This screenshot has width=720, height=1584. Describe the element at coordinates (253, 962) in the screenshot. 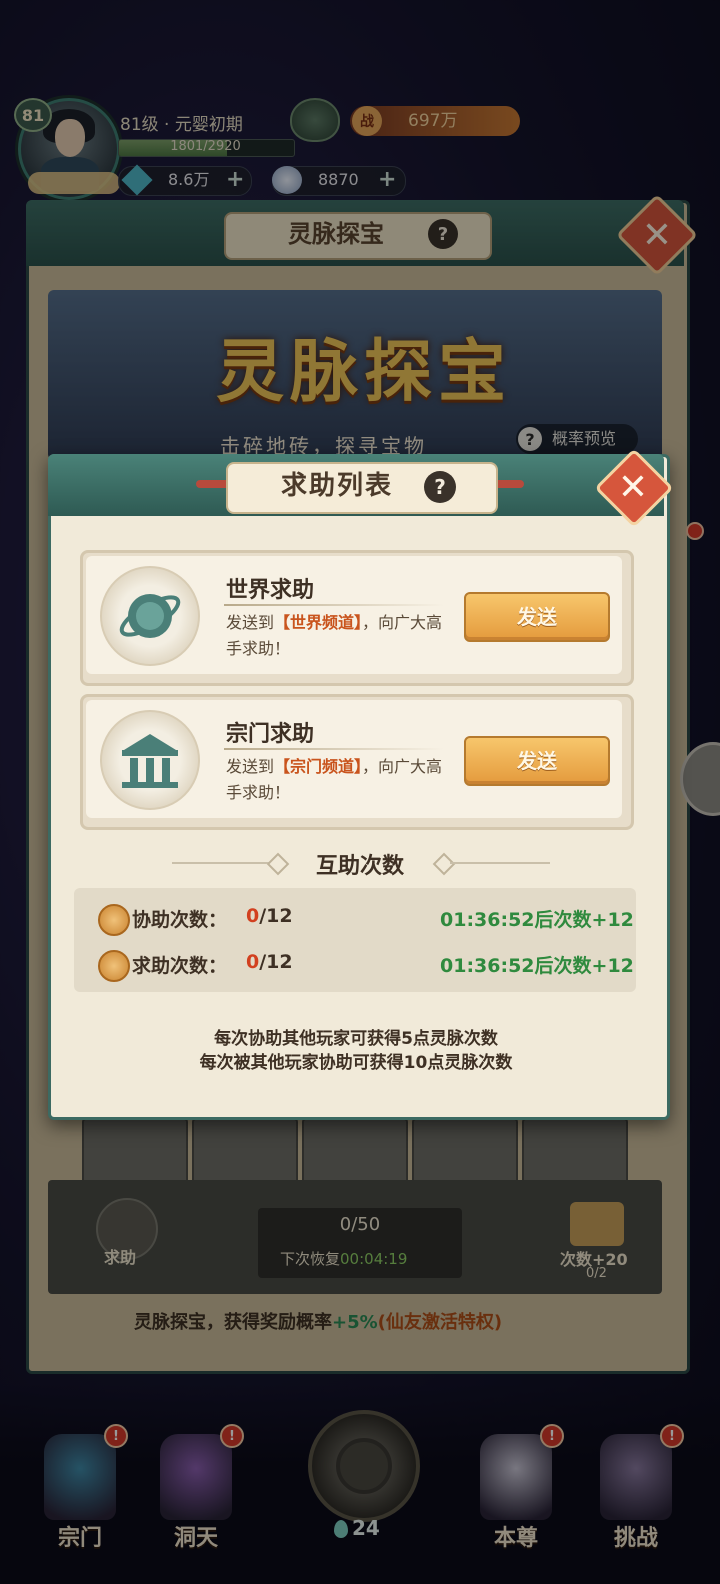

I see `request-current: 0` at that location.